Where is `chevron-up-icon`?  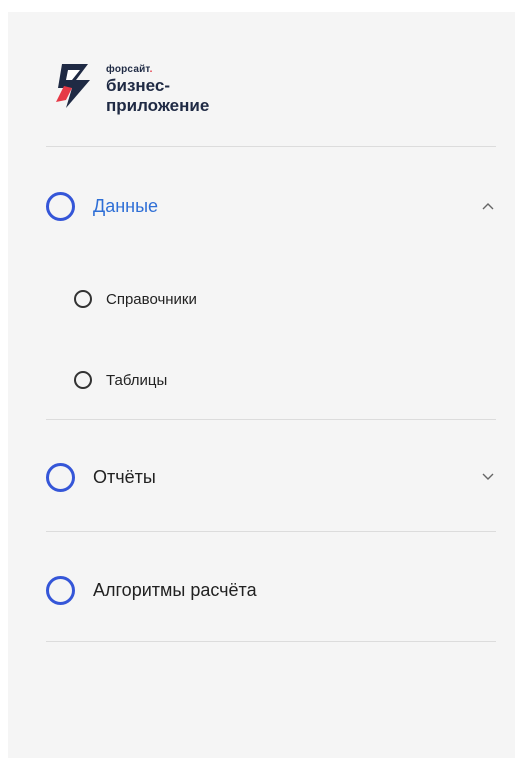 chevron-up-icon is located at coordinates (488, 206).